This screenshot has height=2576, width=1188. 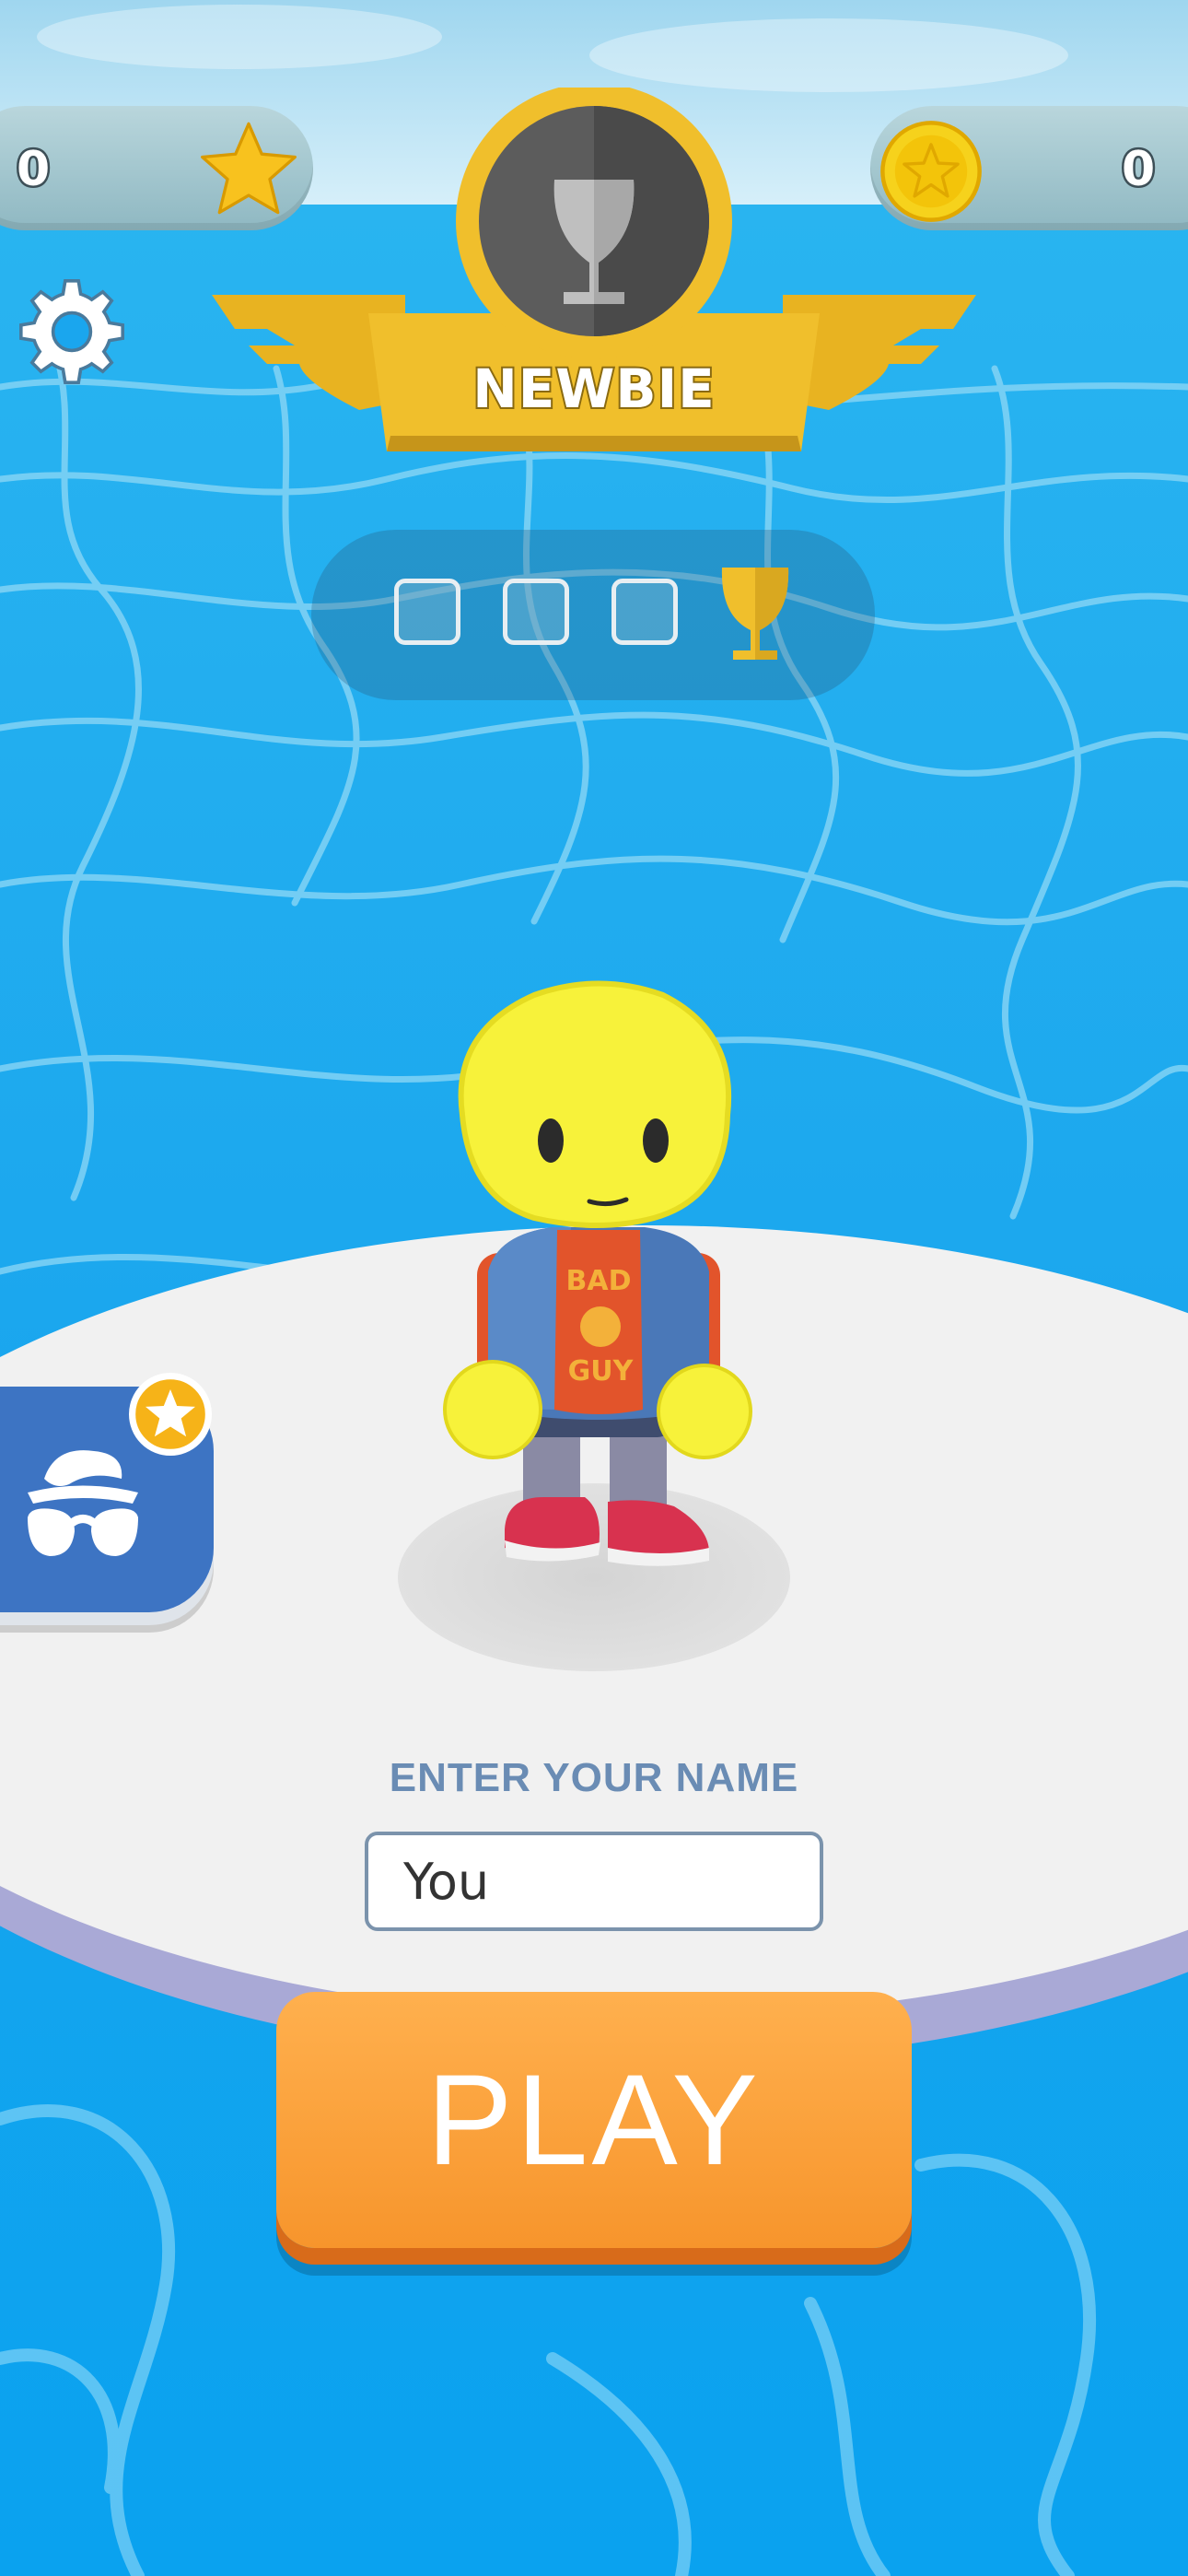 I want to click on play-button: PLAY, so click(x=594, y=2120).